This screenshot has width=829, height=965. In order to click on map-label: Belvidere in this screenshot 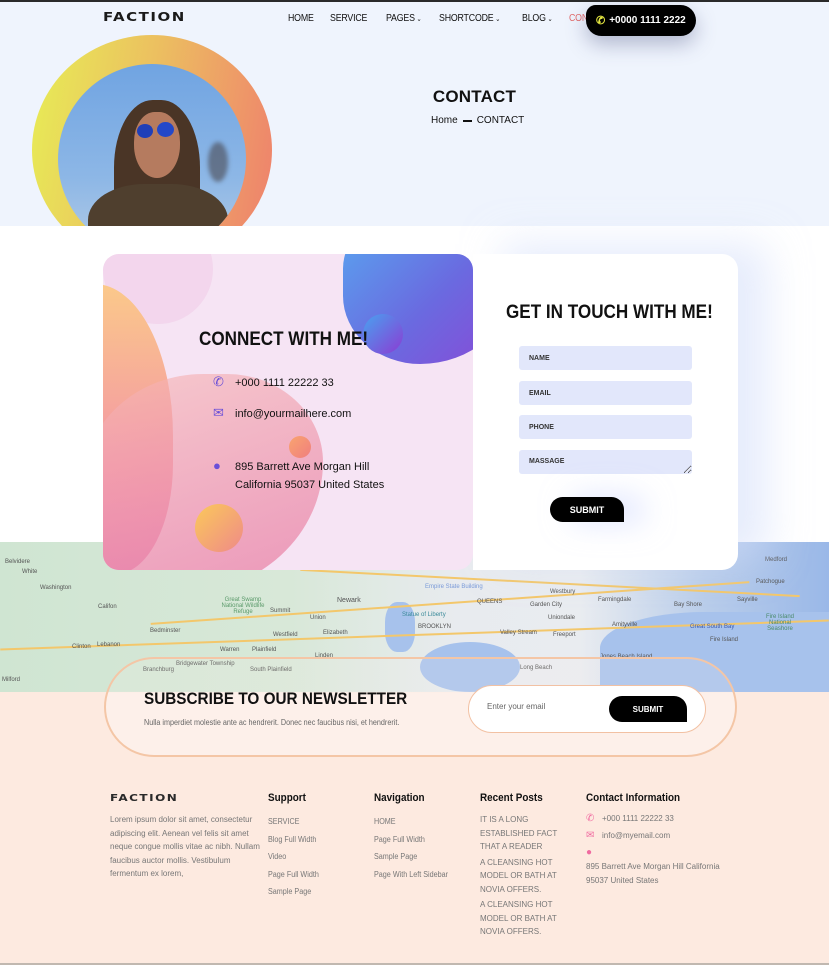, I will do `click(18, 562)`.